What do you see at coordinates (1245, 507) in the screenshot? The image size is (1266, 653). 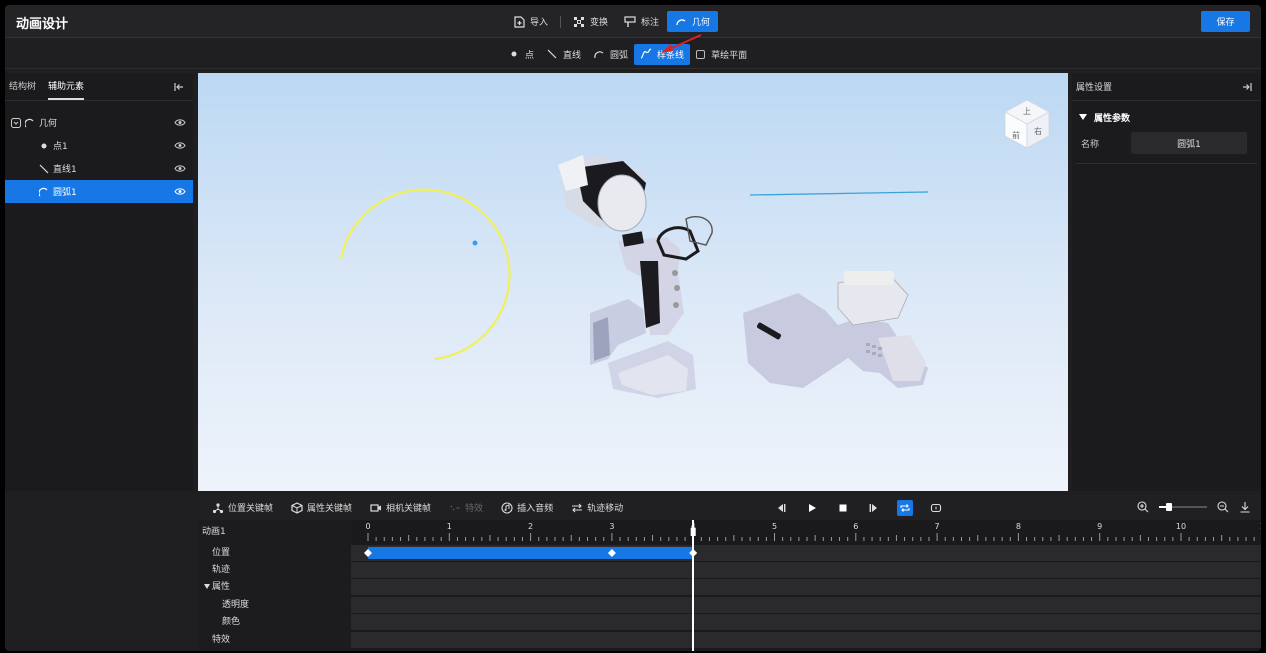 I see `download-icon` at bounding box center [1245, 507].